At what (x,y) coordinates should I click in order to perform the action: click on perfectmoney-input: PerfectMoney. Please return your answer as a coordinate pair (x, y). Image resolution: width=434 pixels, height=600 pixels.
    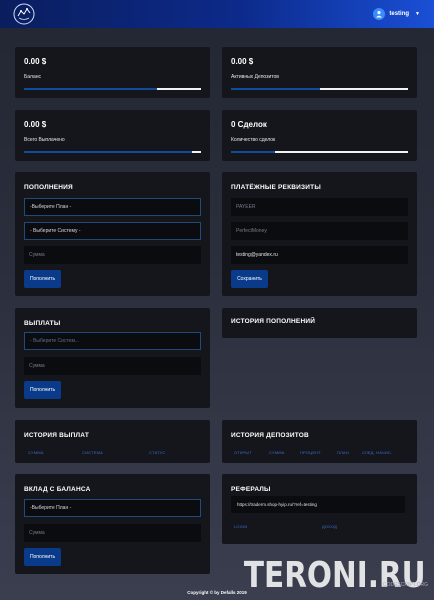
    Looking at the image, I should click on (319, 231).